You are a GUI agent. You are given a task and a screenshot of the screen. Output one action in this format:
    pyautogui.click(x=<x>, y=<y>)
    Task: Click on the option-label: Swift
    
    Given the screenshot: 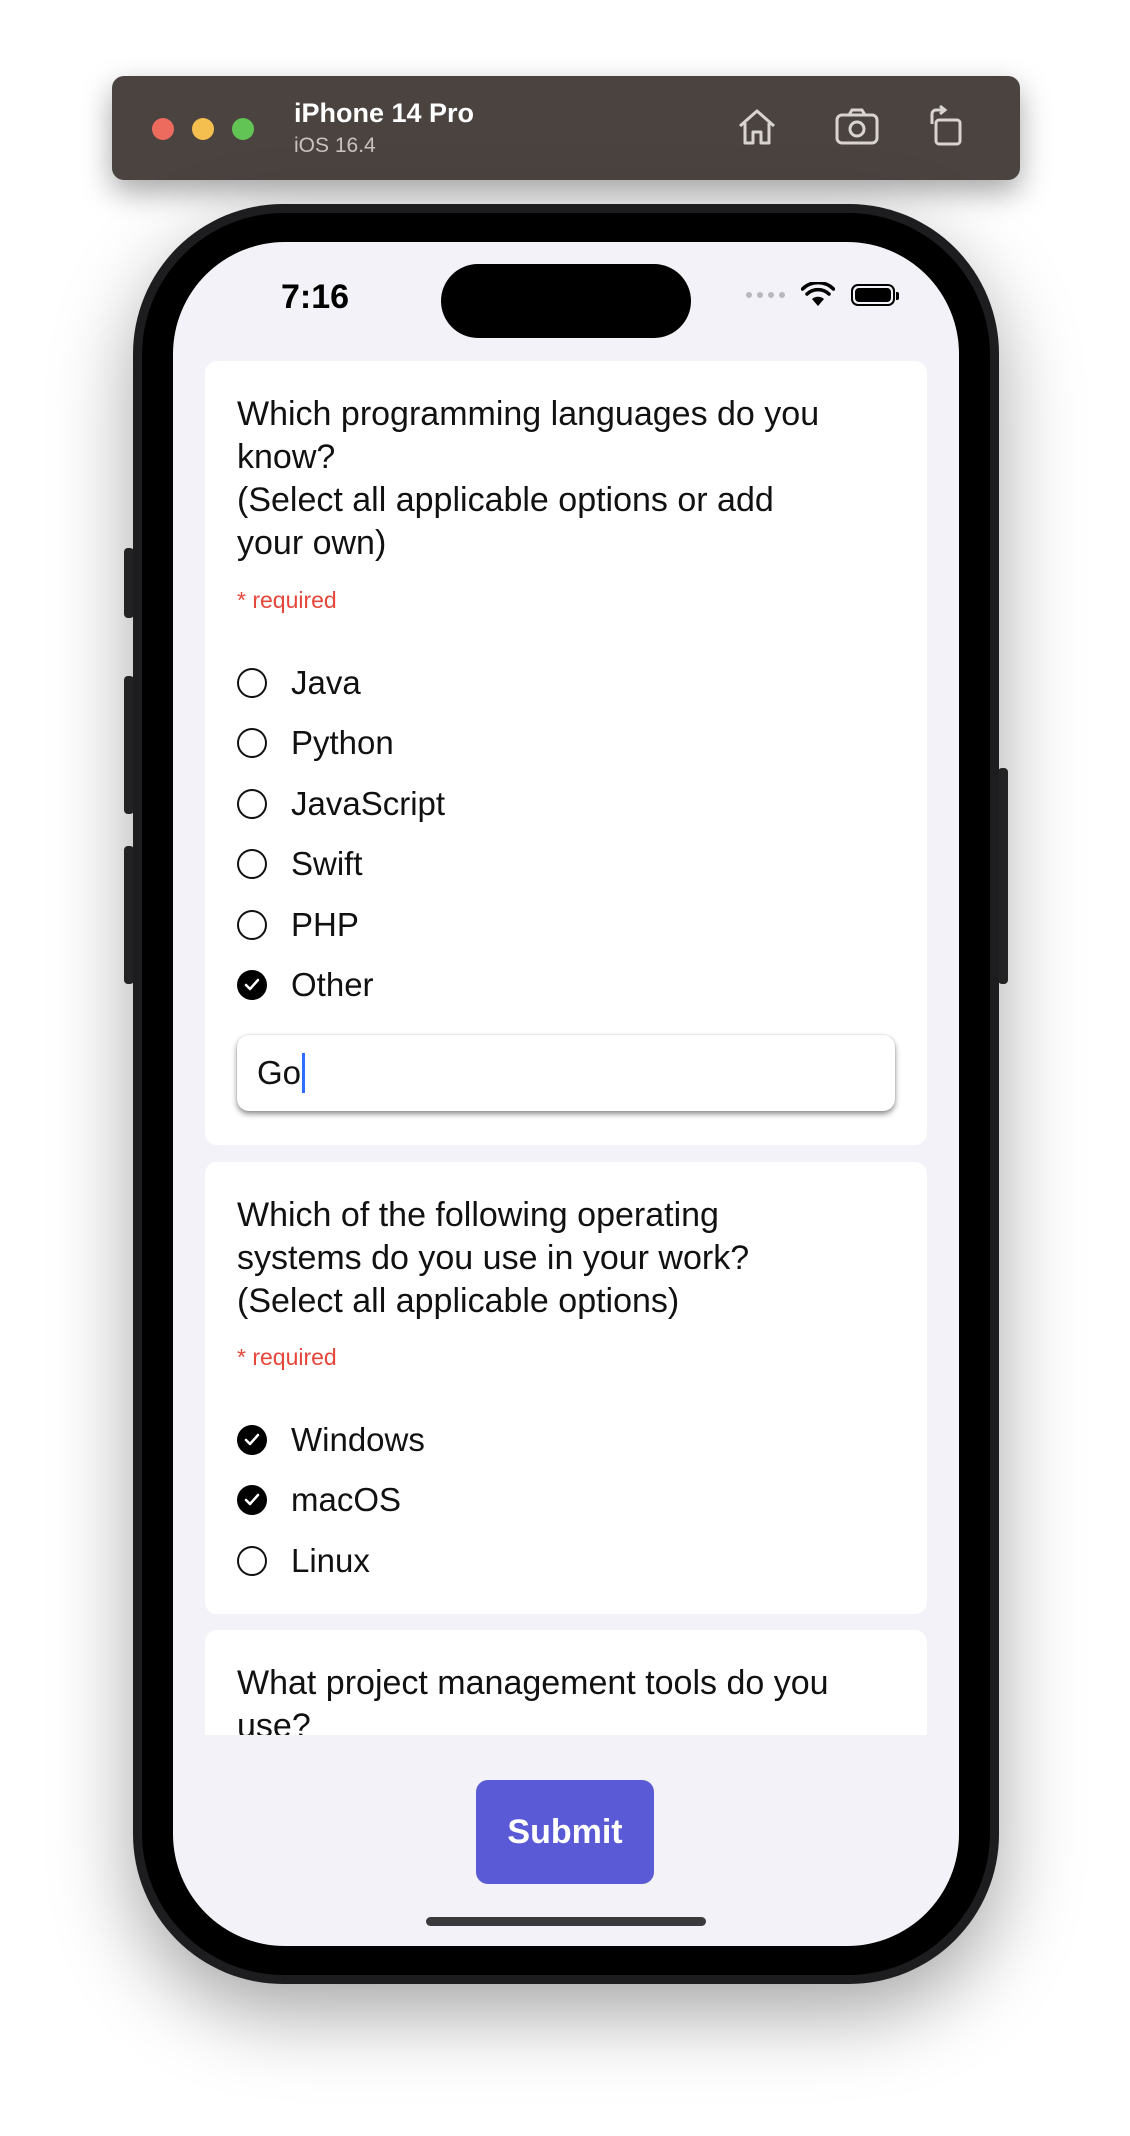 What is the action you would take?
    pyautogui.click(x=327, y=863)
    